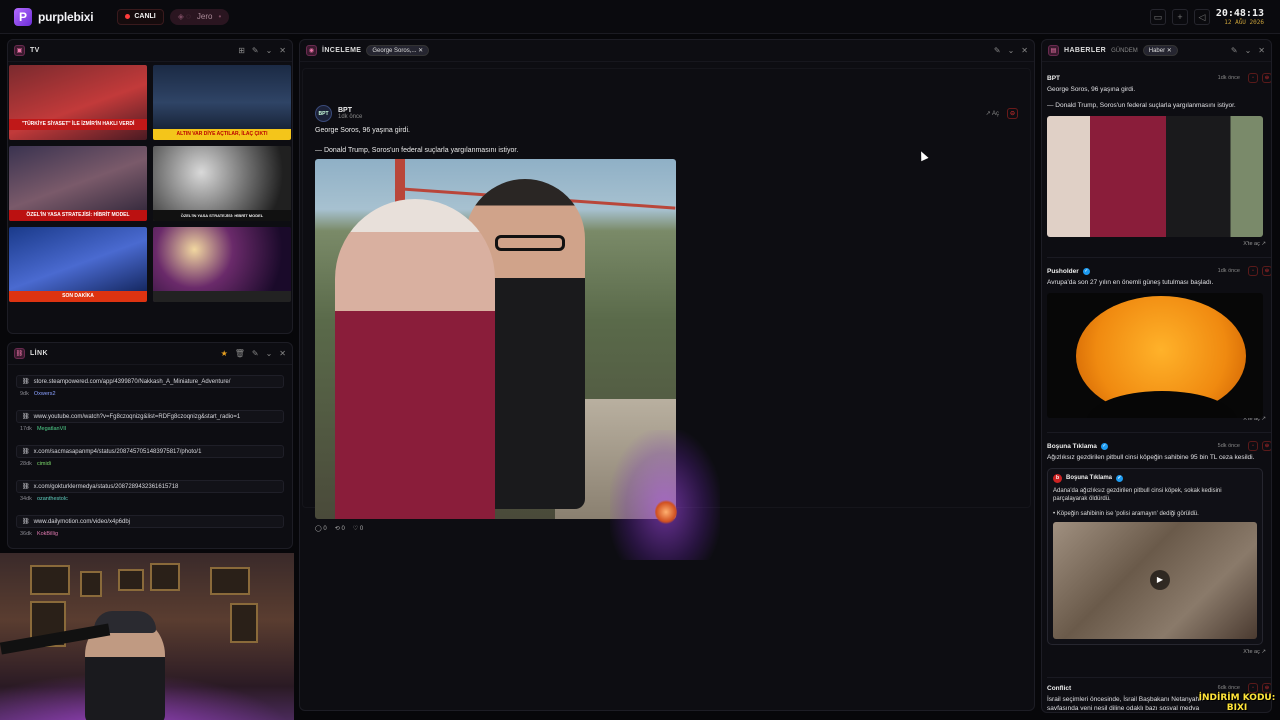 Image resolution: width=1280 pixels, height=720 pixels. Describe the element at coordinates (241, 50) in the screenshot. I see `grid-icon: ⊞` at that location.